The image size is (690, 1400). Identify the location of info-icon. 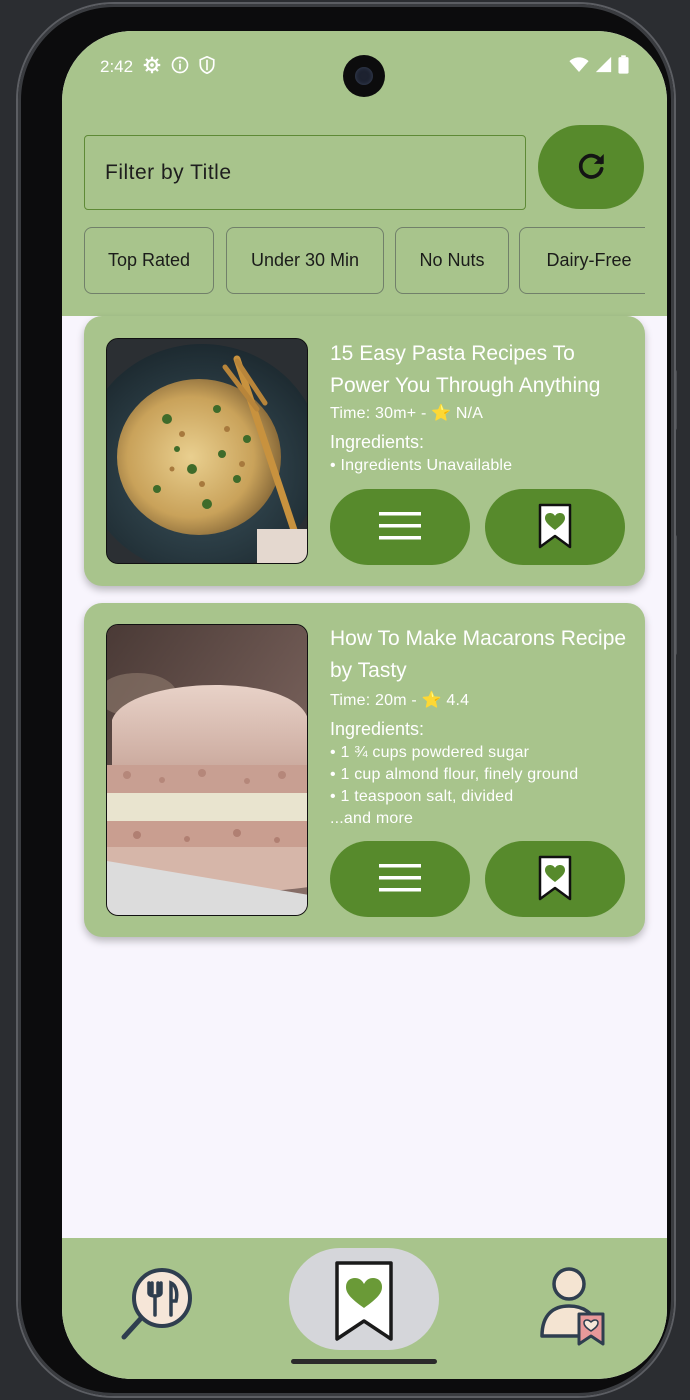
(180, 67).